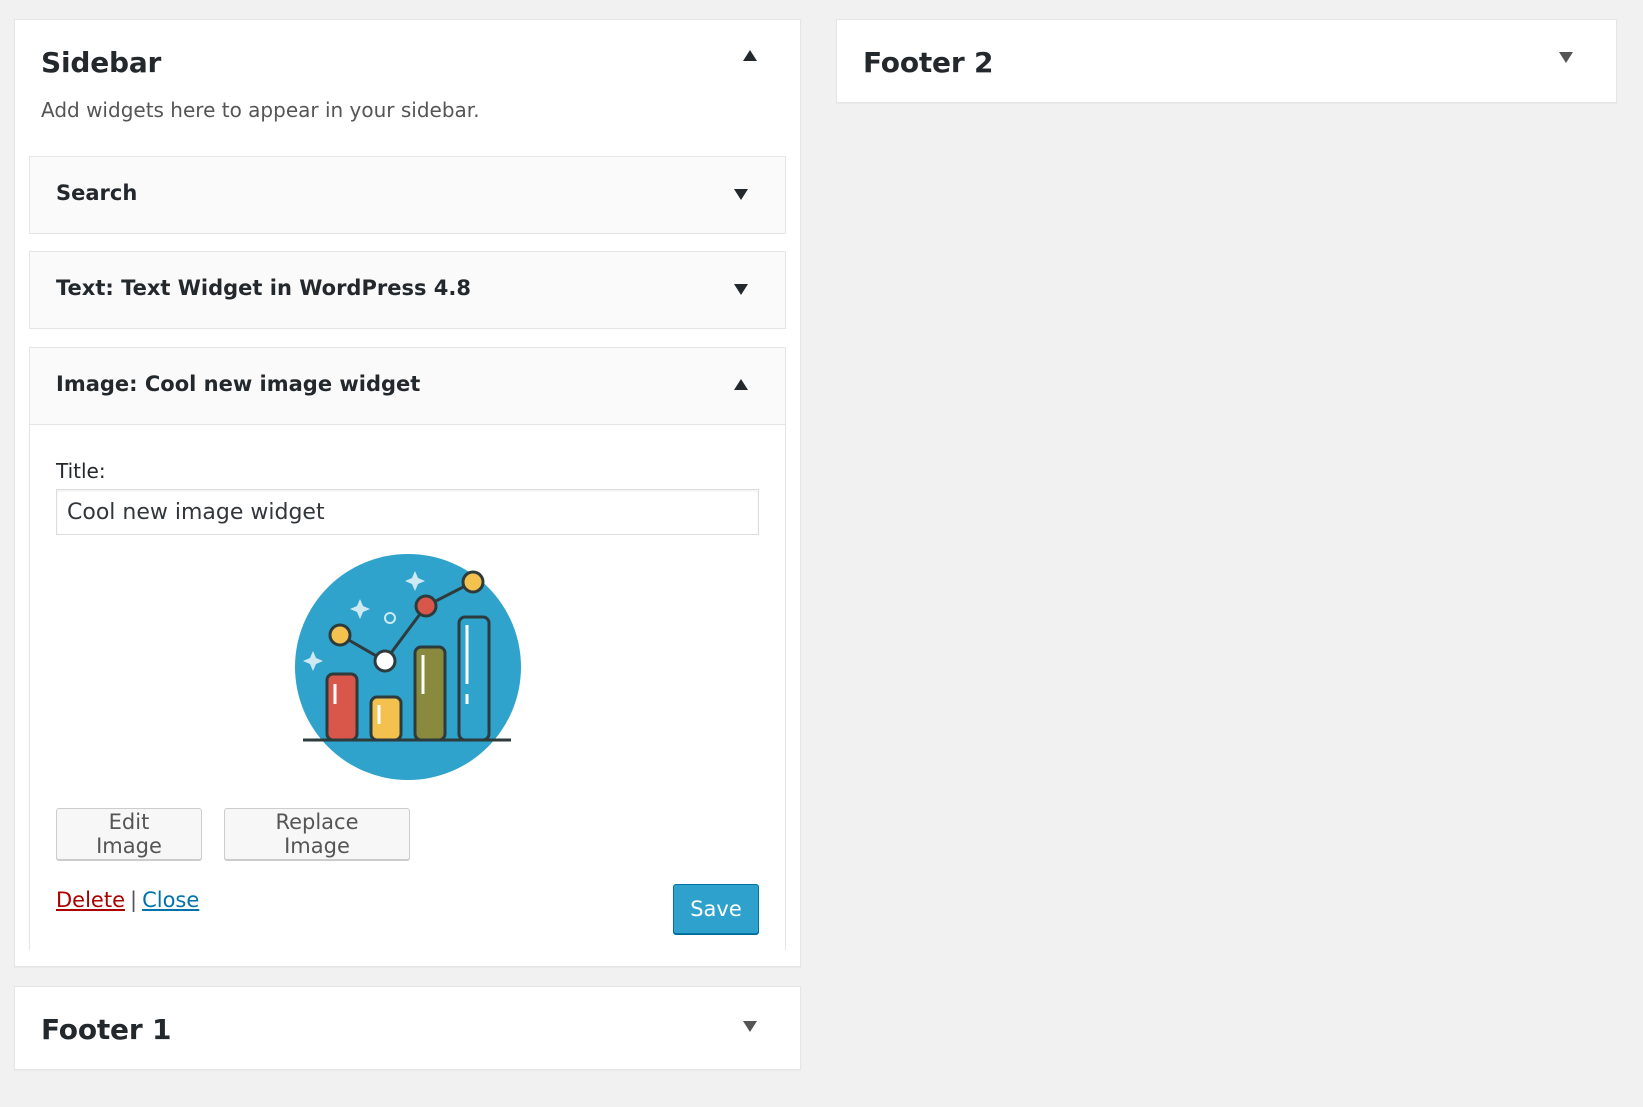 This screenshot has width=1643, height=1107. Describe the element at coordinates (106, 1029) in the screenshot. I see `footer1-area-title: Footer 1` at that location.